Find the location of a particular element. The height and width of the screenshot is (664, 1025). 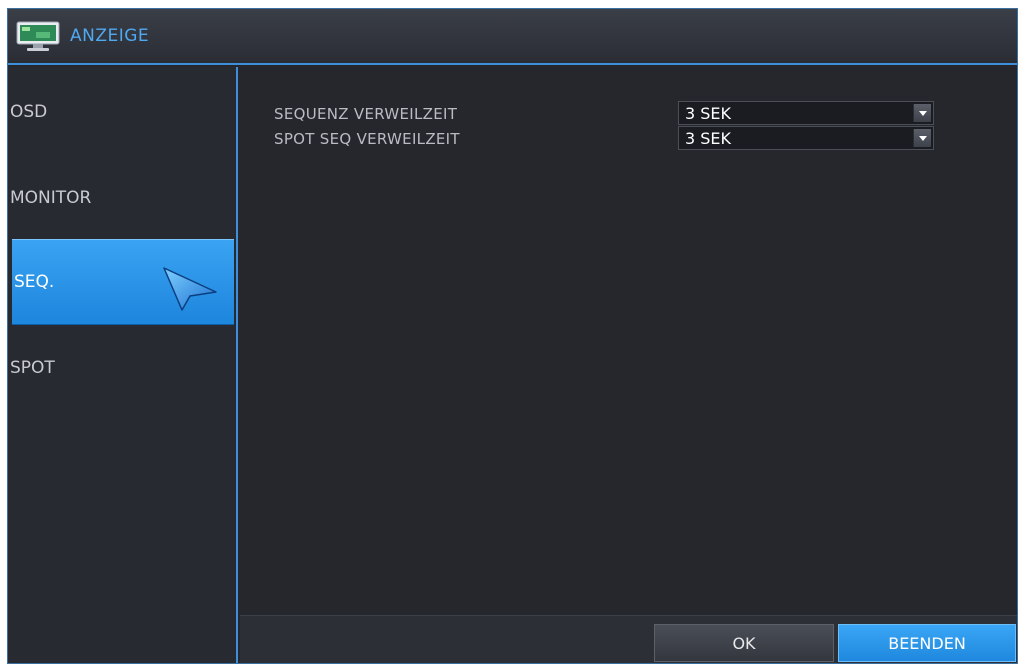

sequenz-verweilzeit-select: 3 SEK is located at coordinates (806, 113).